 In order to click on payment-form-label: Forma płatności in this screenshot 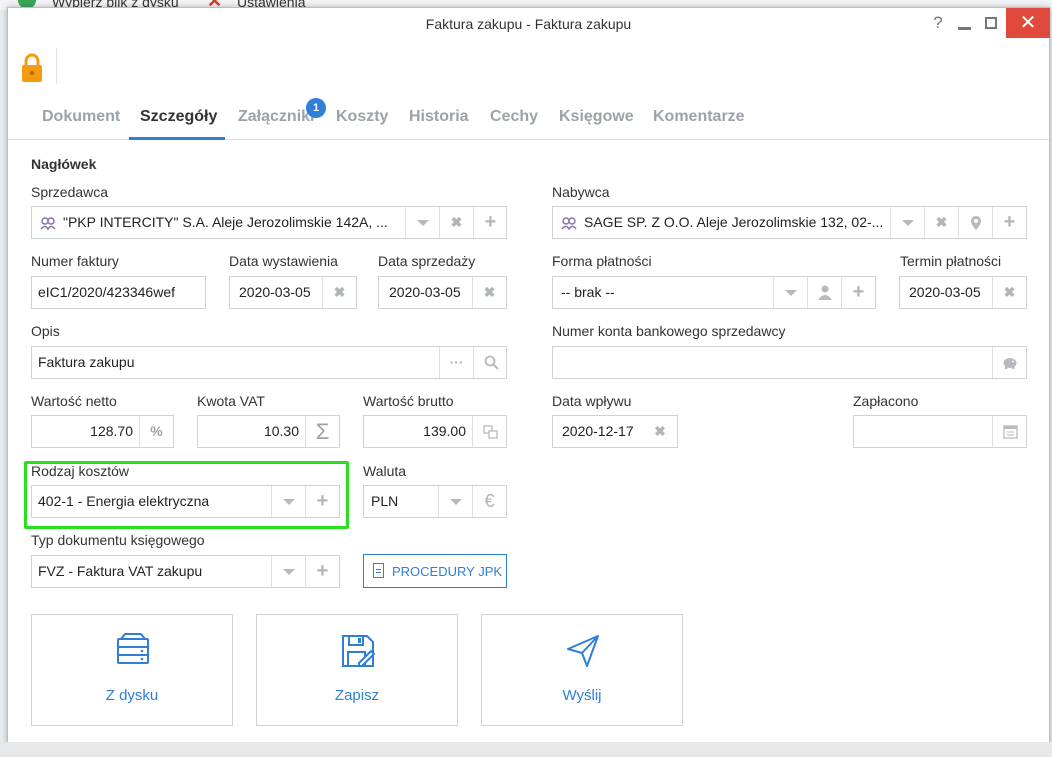, I will do `click(602, 261)`.